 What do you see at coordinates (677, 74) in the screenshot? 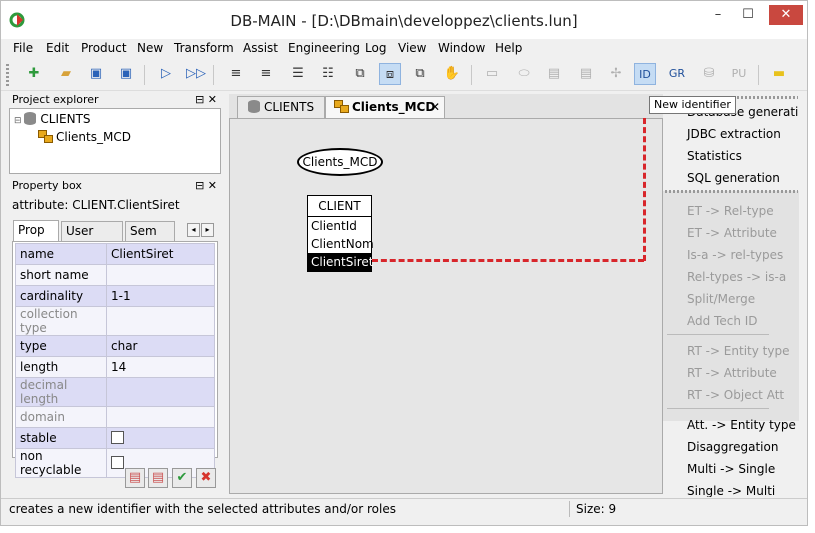
I see `new-group-button: GR` at bounding box center [677, 74].